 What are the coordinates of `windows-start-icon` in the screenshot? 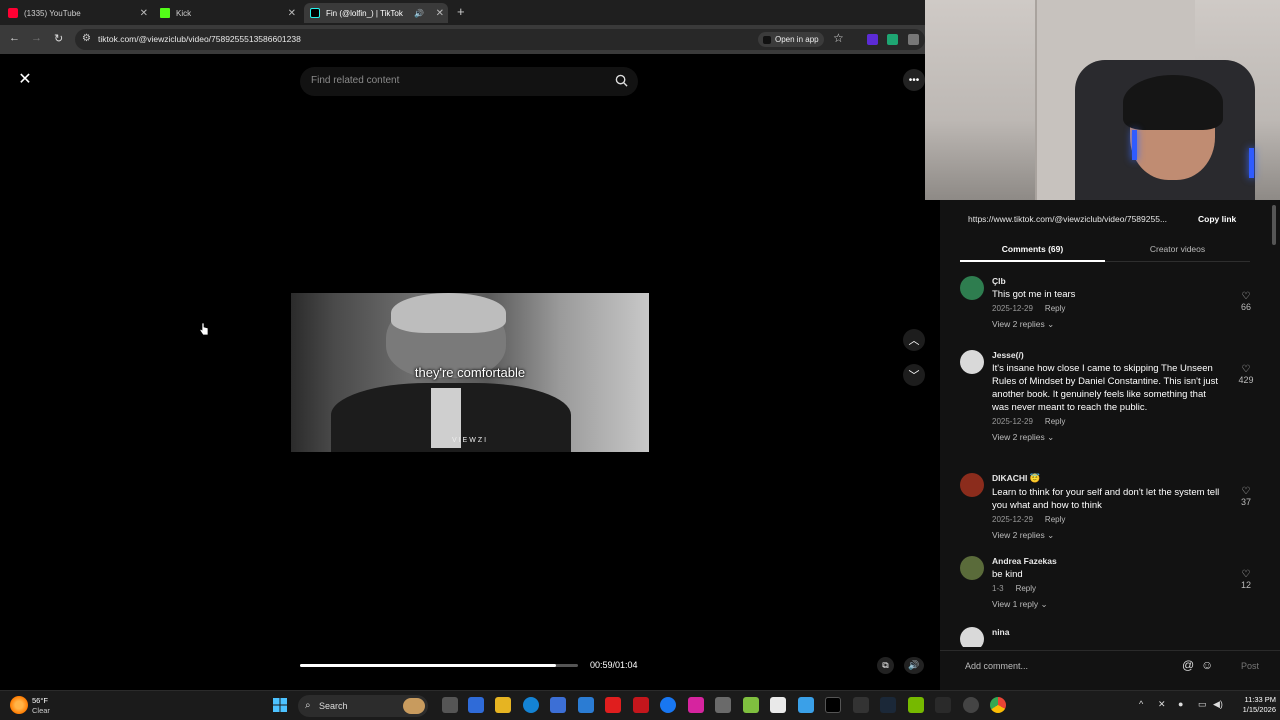 It's located at (280, 705).